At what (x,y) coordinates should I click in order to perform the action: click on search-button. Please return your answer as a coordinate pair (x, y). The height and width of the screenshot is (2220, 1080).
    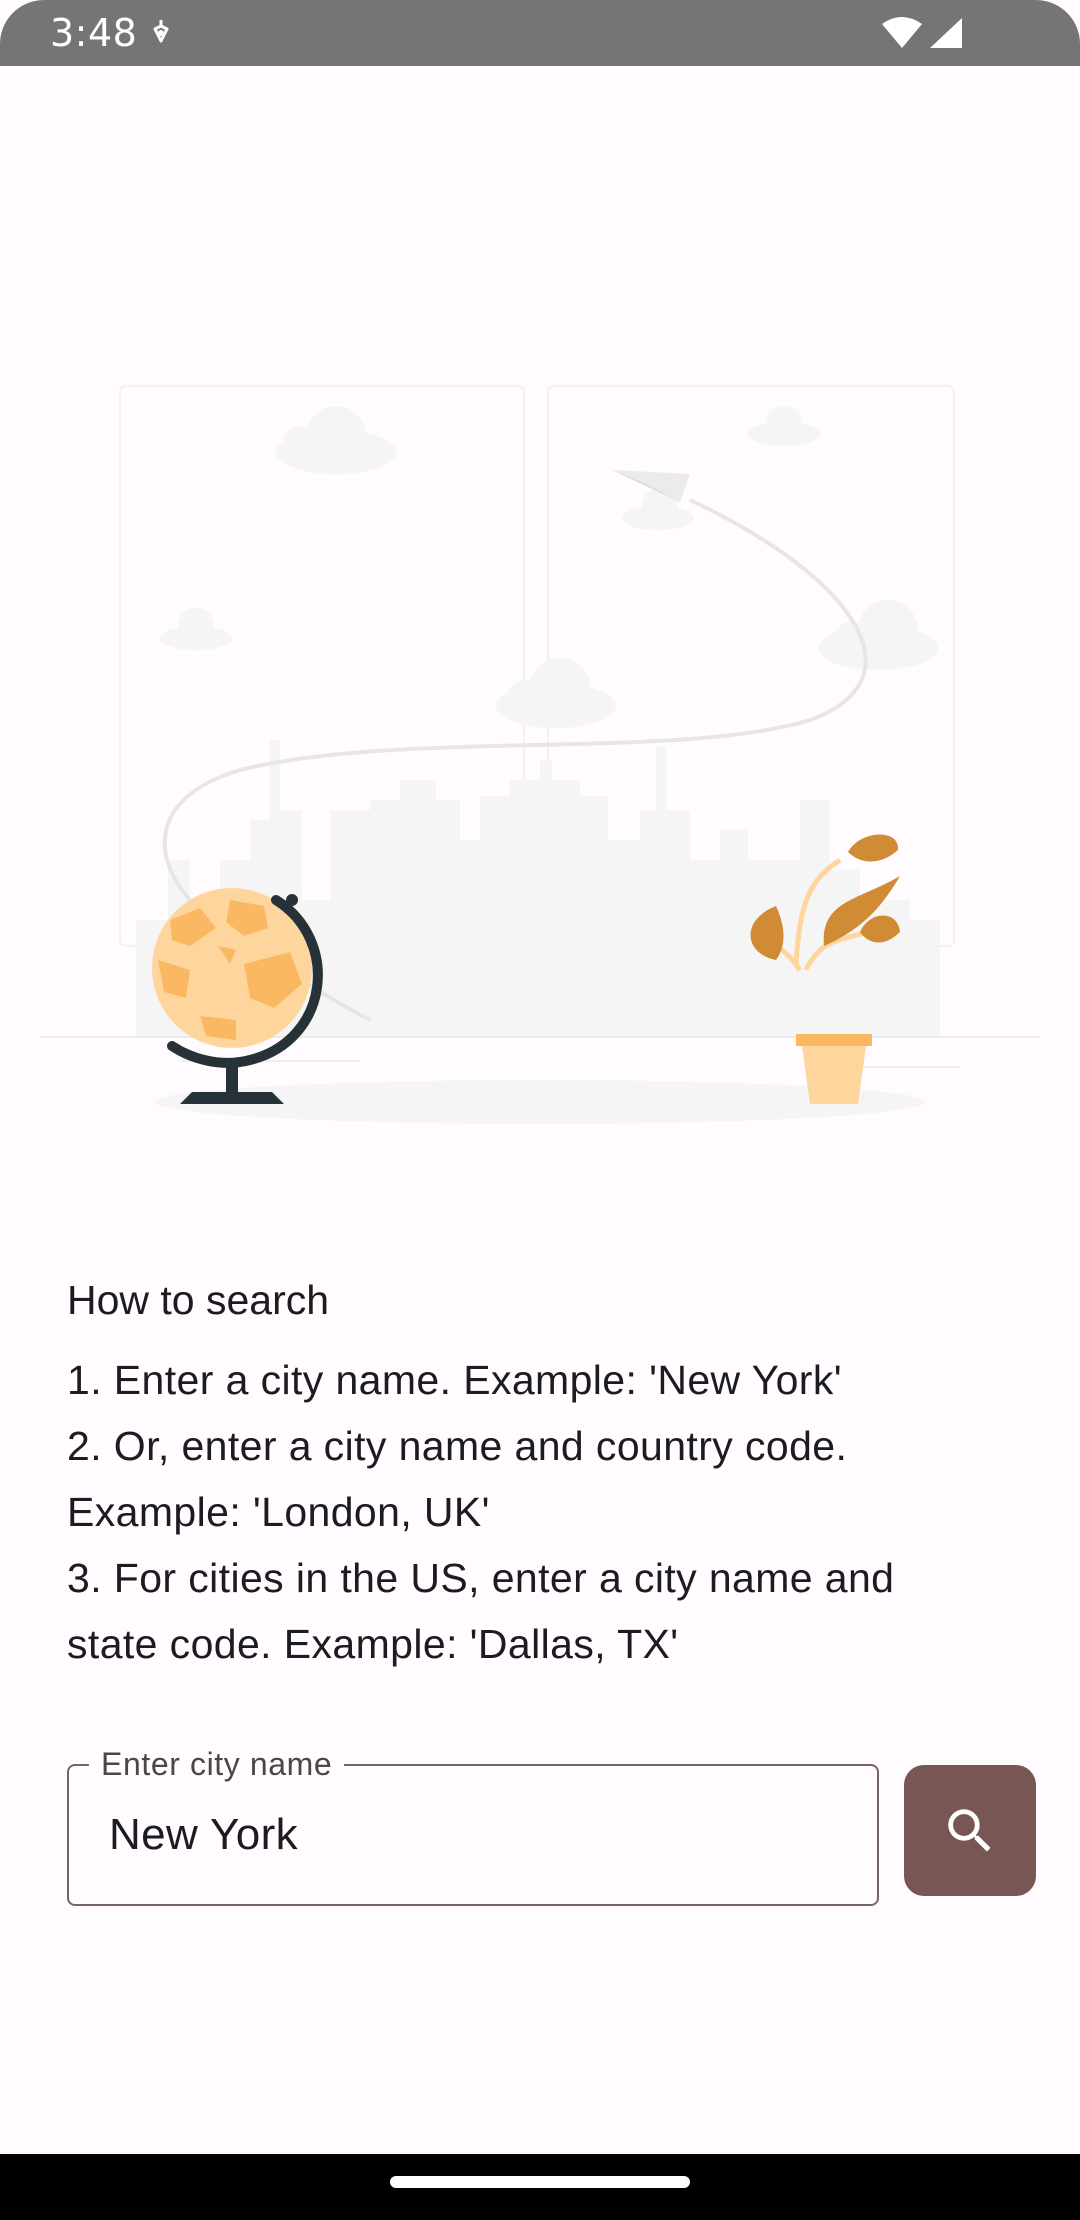
    Looking at the image, I should click on (970, 1830).